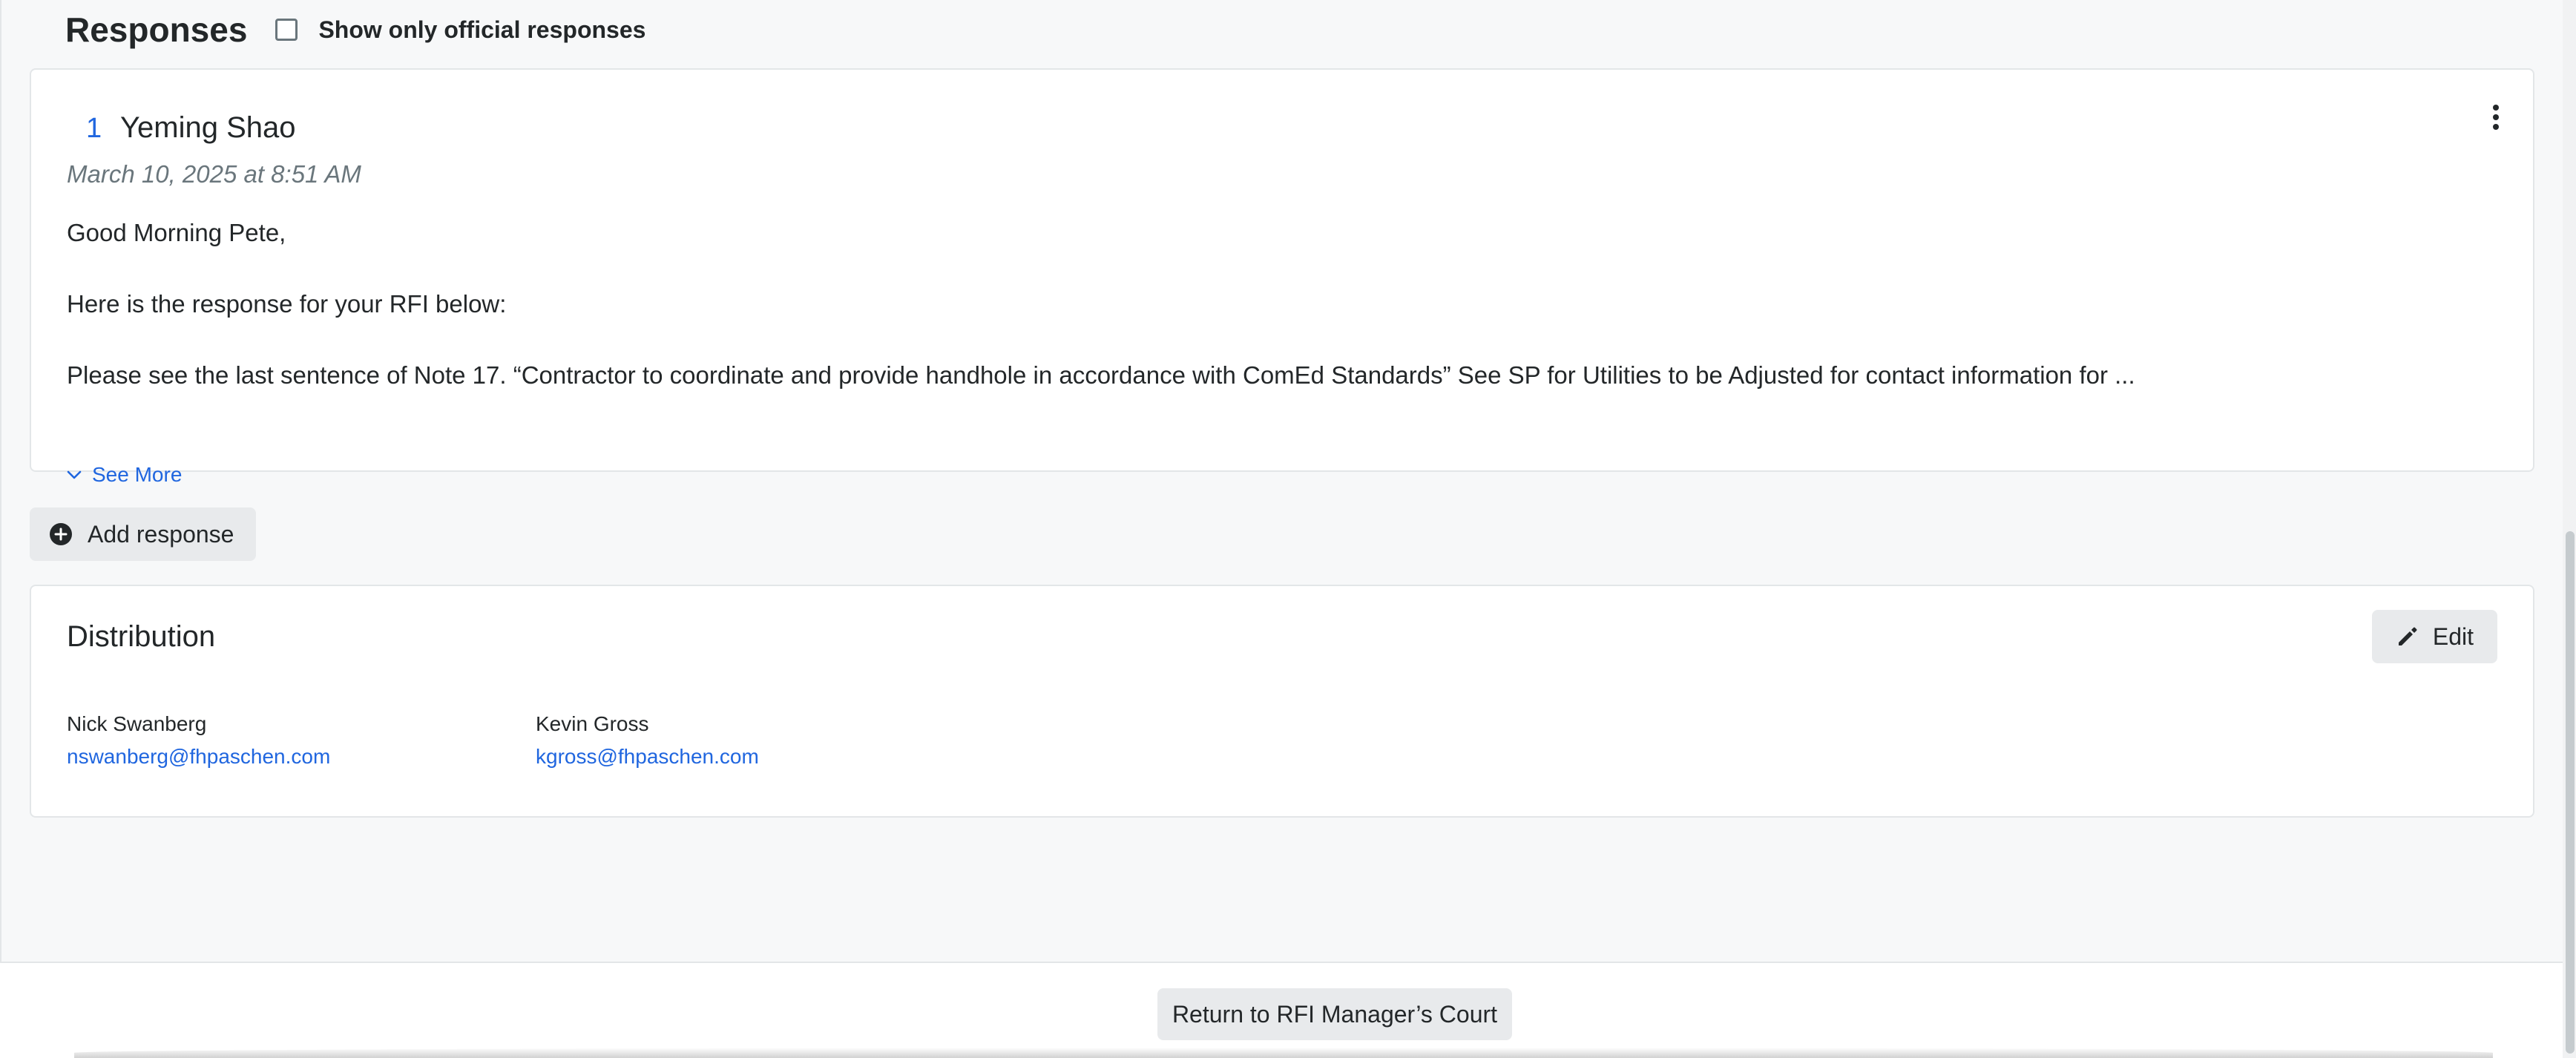 The width and height of the screenshot is (2576, 1058). I want to click on add-response-button: Add response, so click(143, 534).